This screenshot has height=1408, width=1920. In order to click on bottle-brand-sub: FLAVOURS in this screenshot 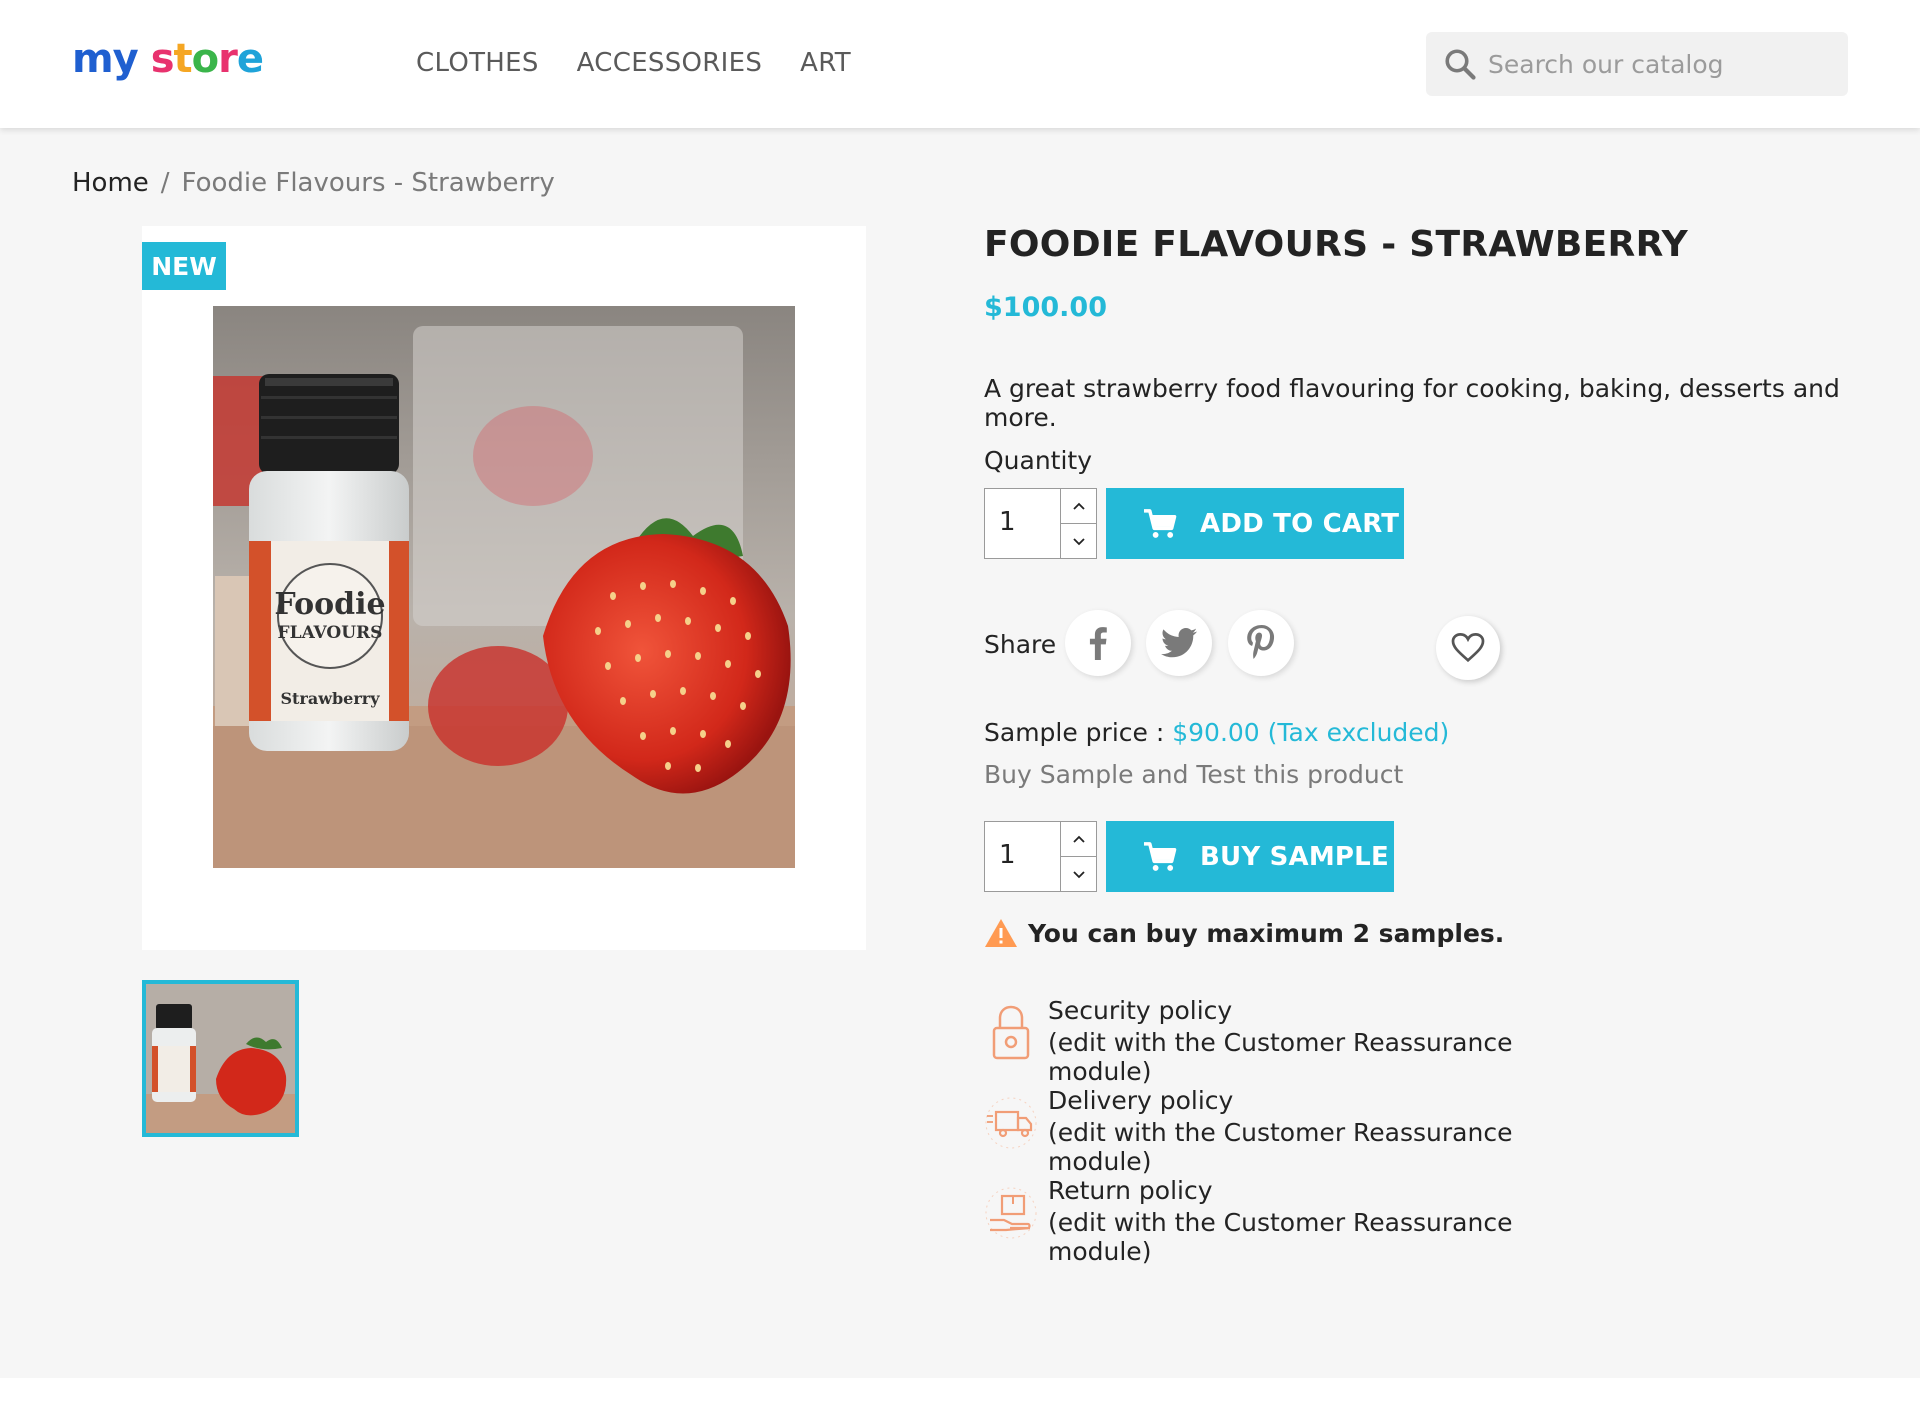, I will do `click(330, 633)`.